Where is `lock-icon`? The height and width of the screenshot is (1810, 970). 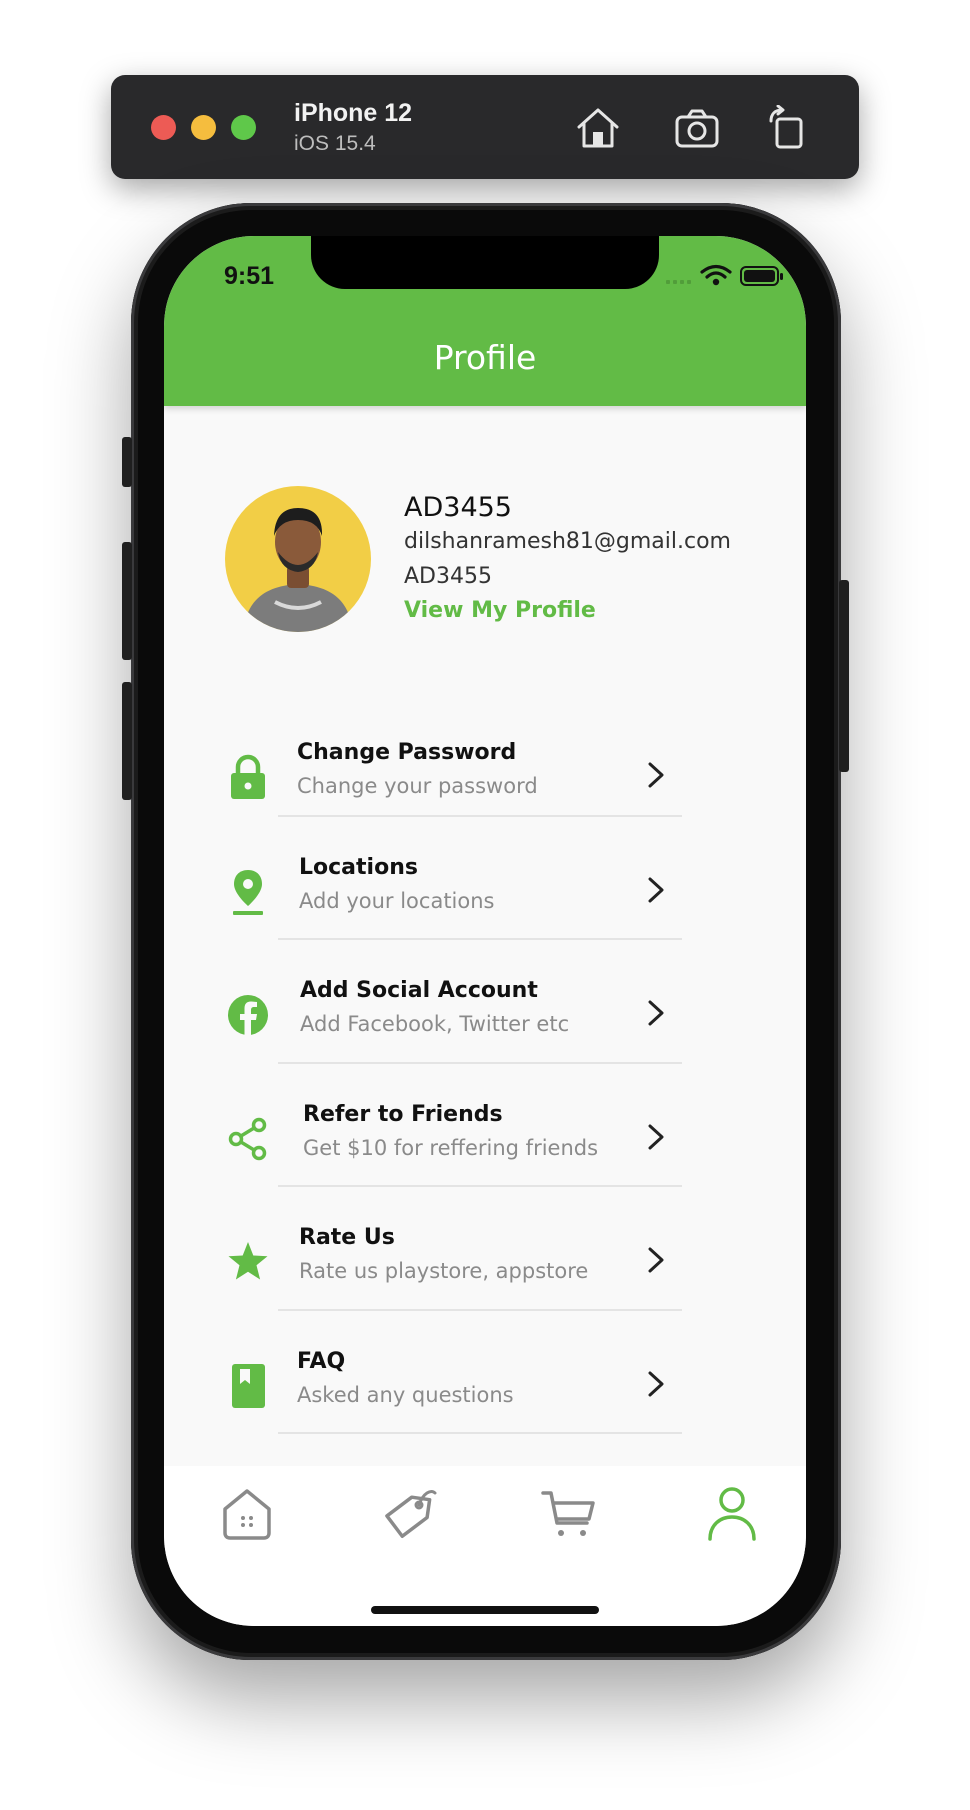 lock-icon is located at coordinates (248, 776).